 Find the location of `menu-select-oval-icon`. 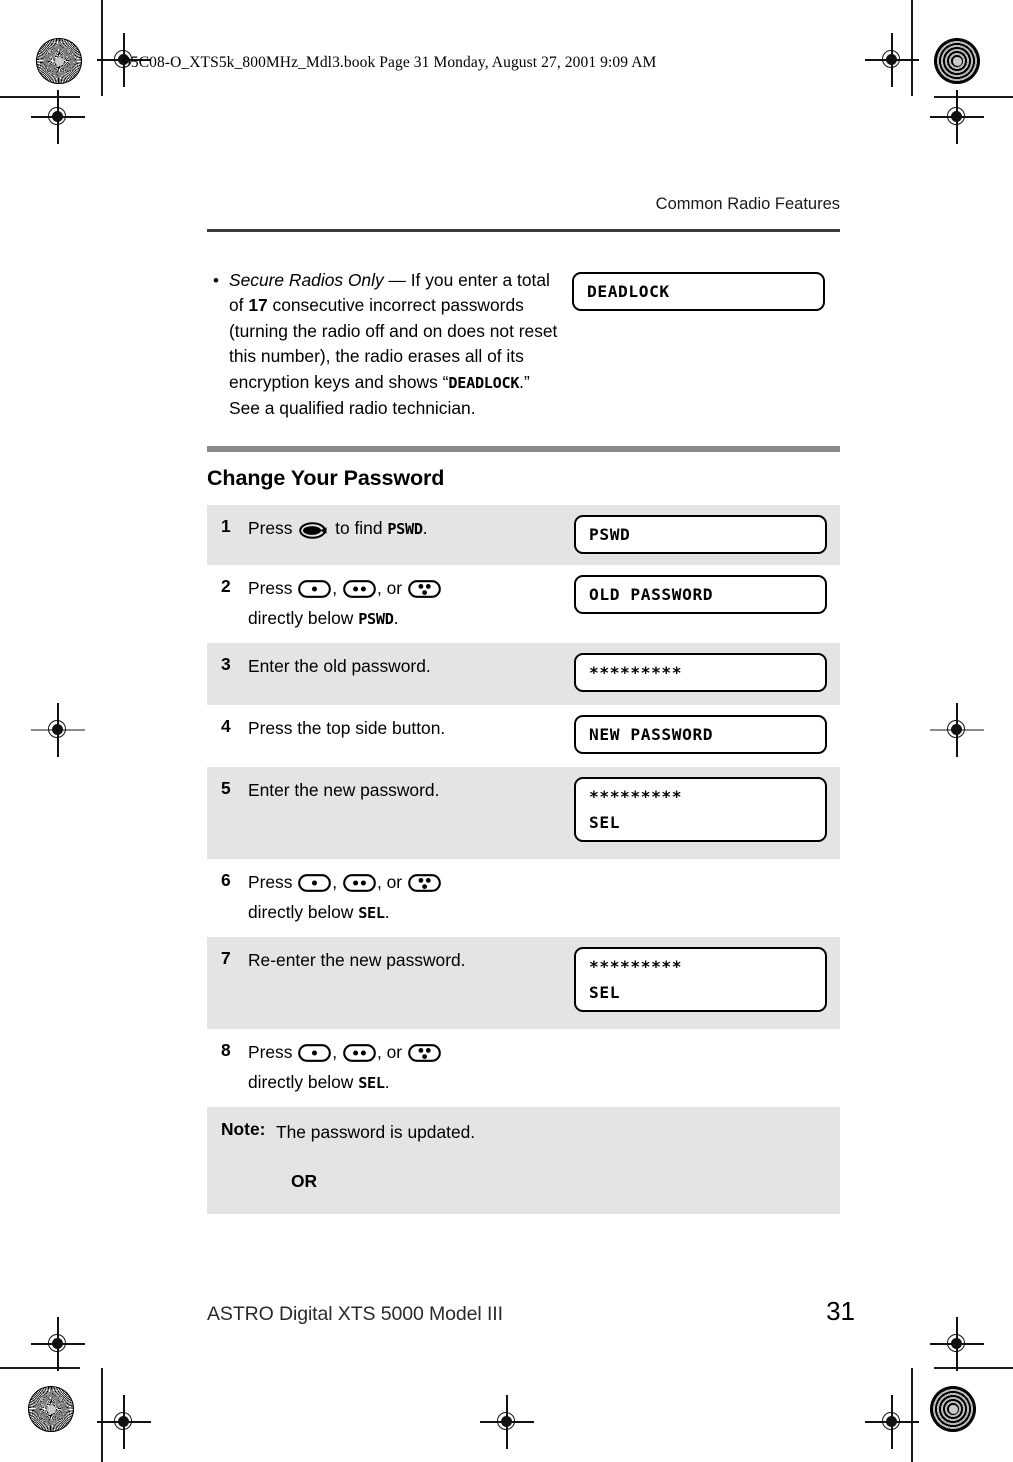

menu-select-oval-icon is located at coordinates (313, 533).